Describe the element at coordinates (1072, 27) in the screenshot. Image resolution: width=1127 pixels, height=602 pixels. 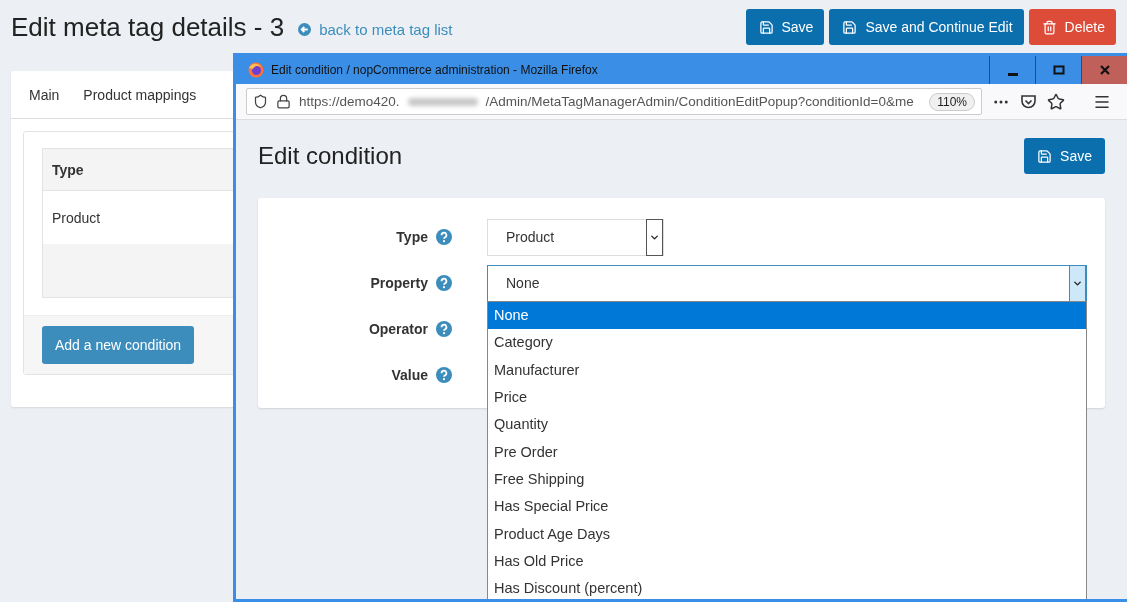
I see `delete-button: Delete` at that location.